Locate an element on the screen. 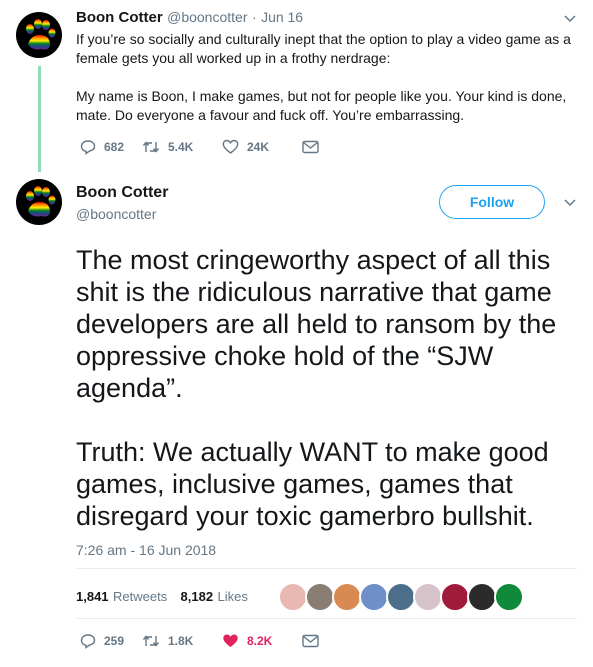 The image size is (593, 667). like-total: 8,182 is located at coordinates (197, 596).